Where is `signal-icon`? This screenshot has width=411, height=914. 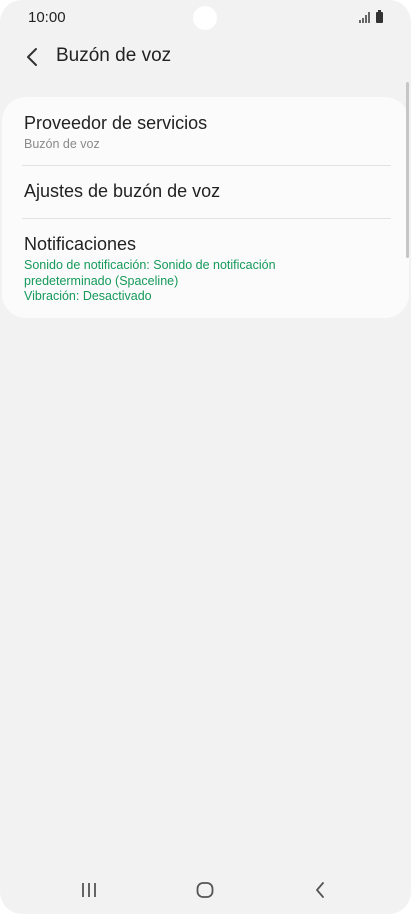 signal-icon is located at coordinates (364, 17).